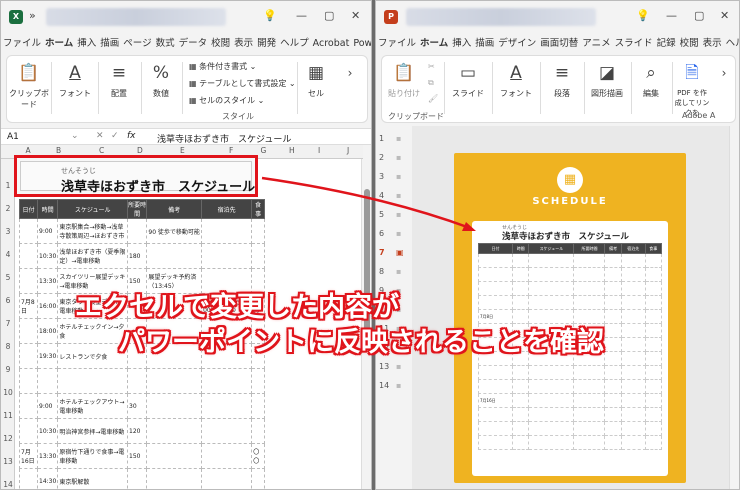  Describe the element at coordinates (559, 44) in the screenshot. I see `tab-5: 画面切替` at that location.